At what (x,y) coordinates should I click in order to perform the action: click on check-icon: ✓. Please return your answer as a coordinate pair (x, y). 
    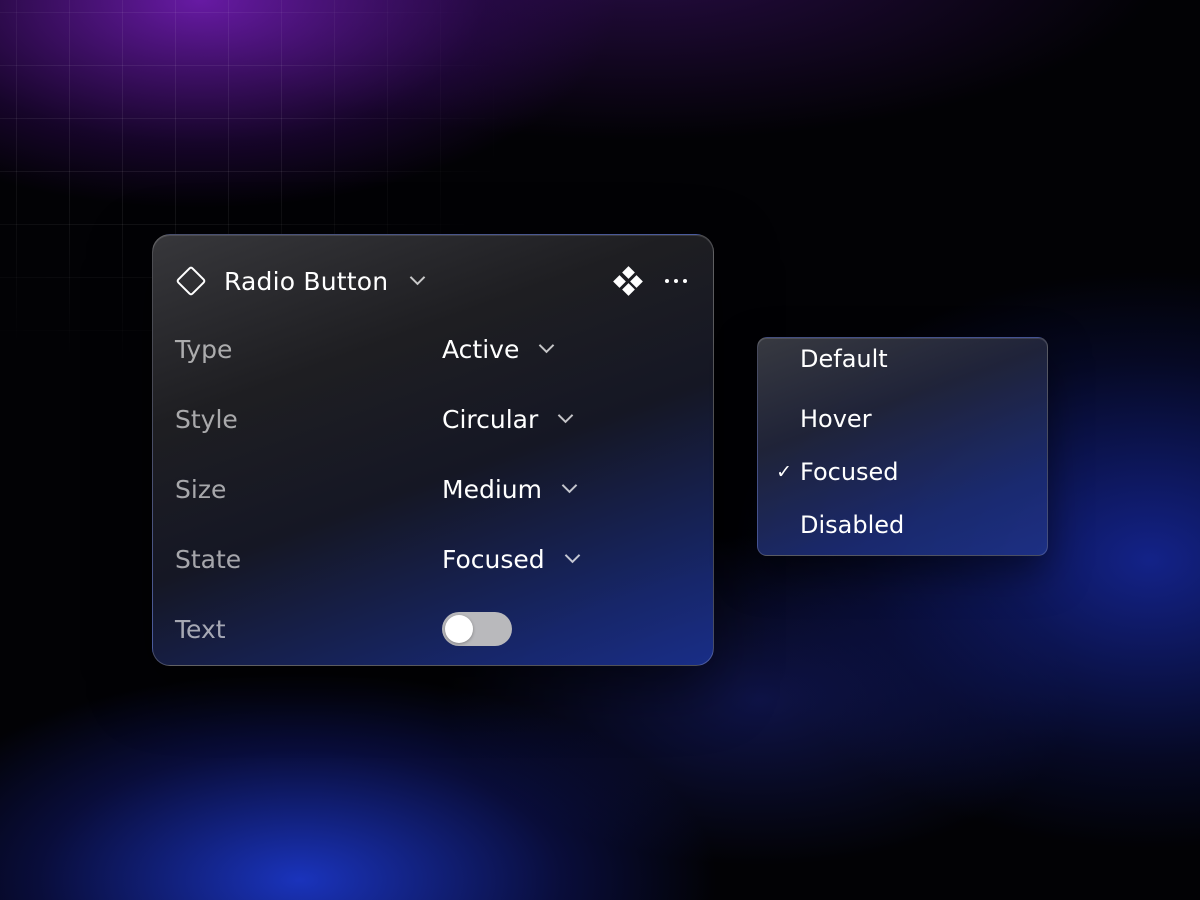
    Looking at the image, I should click on (779, 472).